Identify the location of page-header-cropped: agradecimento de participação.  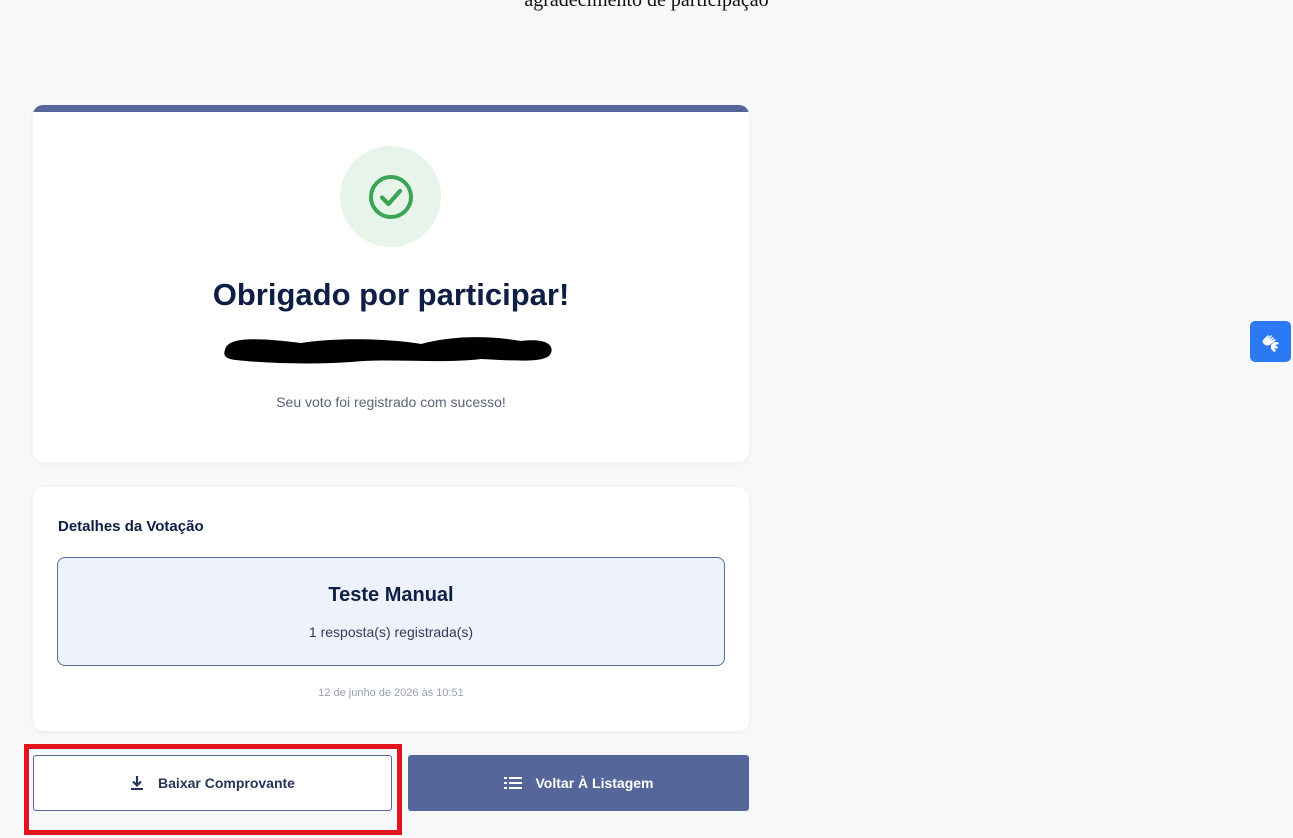
(646, 5).